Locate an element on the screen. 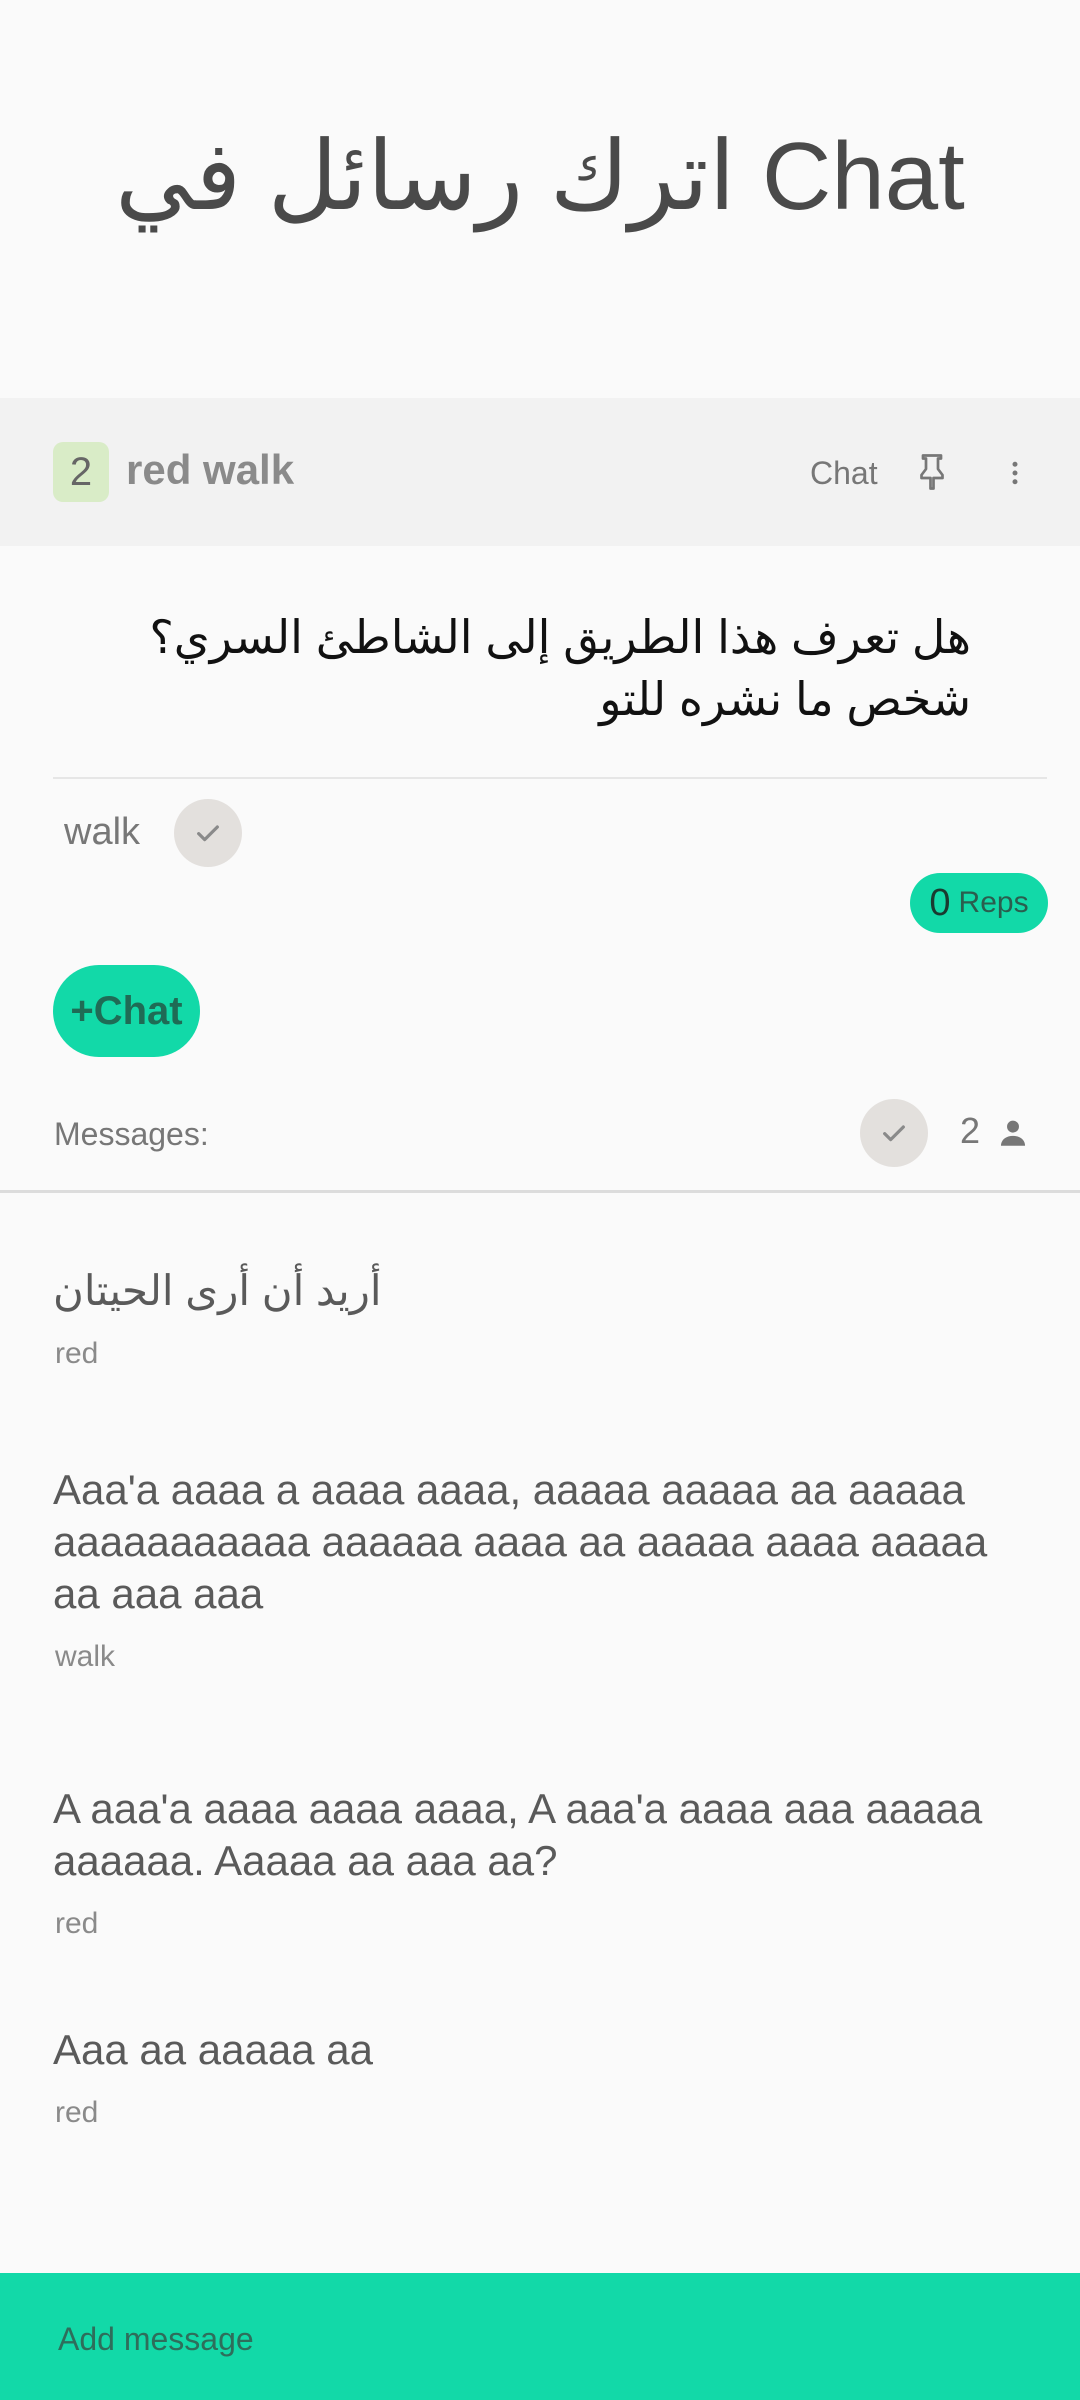 The image size is (1080, 2400). message-item: Aaa aa aaaaa aa red is located at coordinates (543, 2077).